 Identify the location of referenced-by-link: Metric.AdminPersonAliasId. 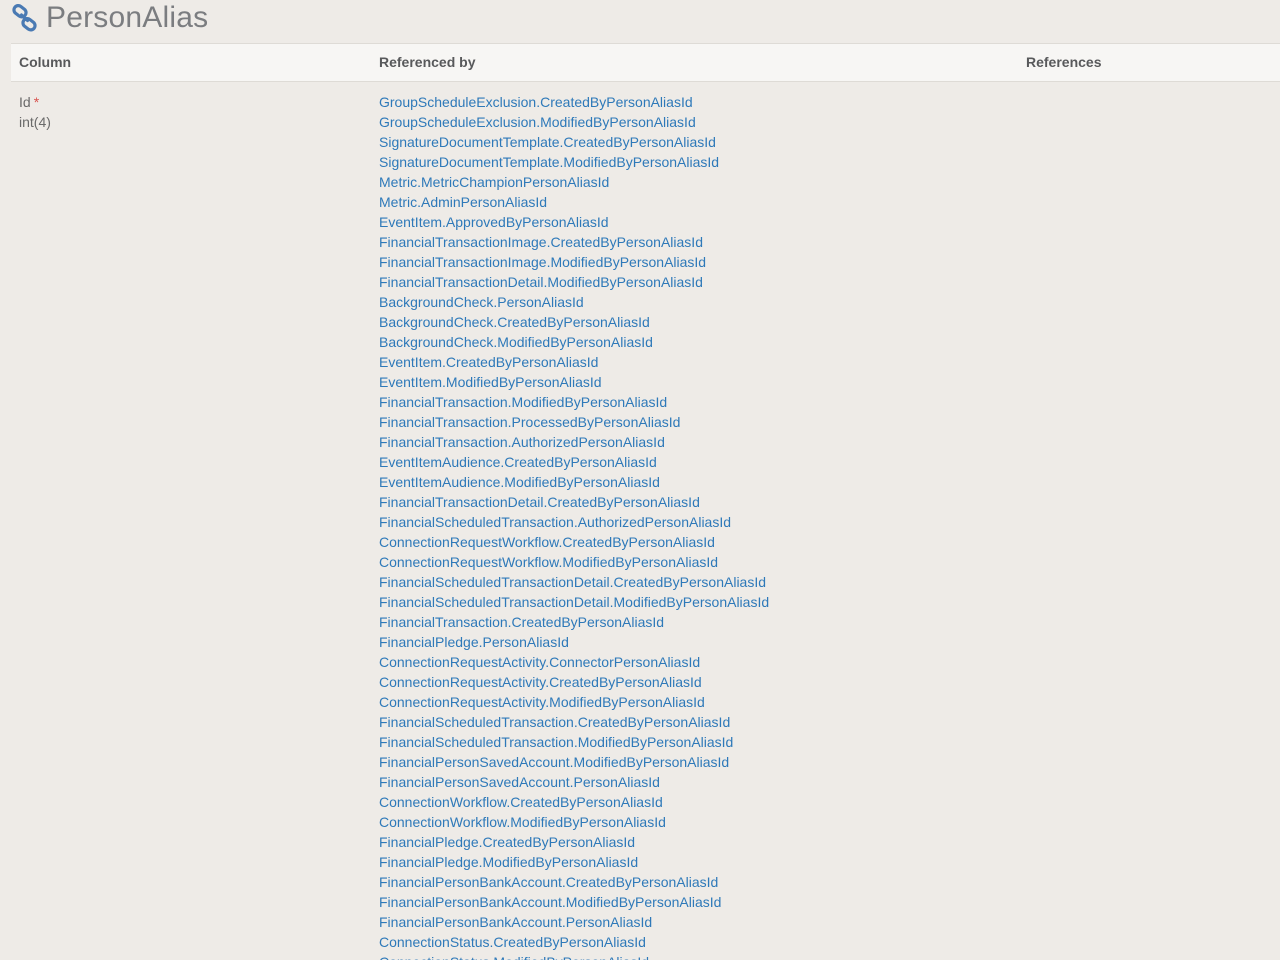
(574, 202).